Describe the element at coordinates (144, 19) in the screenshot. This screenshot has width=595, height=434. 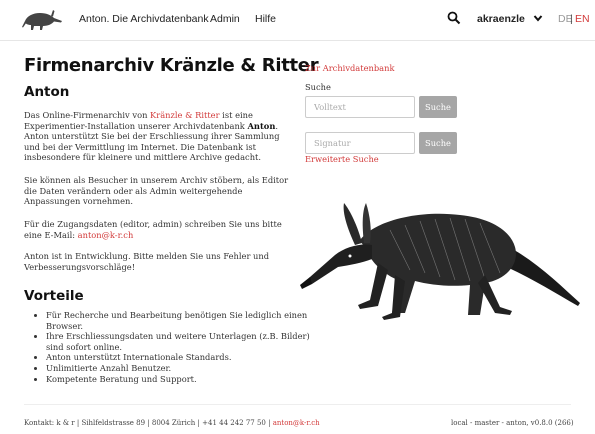
I see `nav-brand-link: Anton. Die Archivdatenbank` at that location.